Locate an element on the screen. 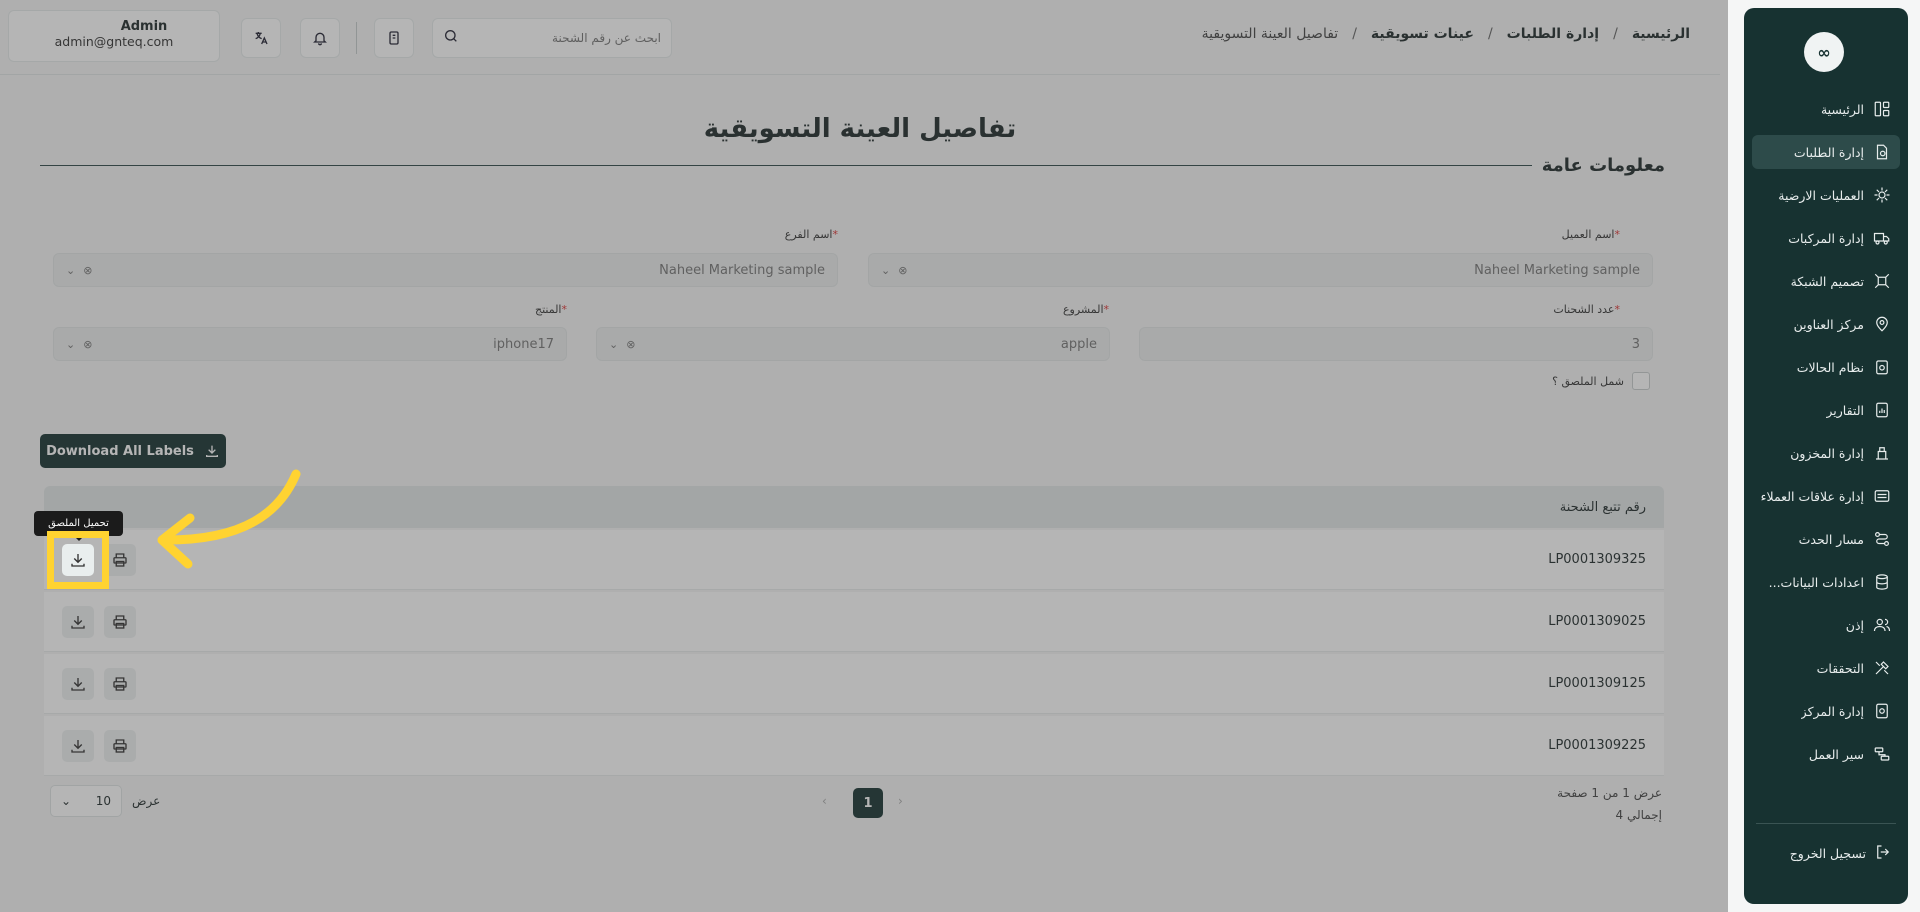 This screenshot has height=912, width=1920. sidebar-item-label: إدارة الطلبات is located at coordinates (1828, 152).